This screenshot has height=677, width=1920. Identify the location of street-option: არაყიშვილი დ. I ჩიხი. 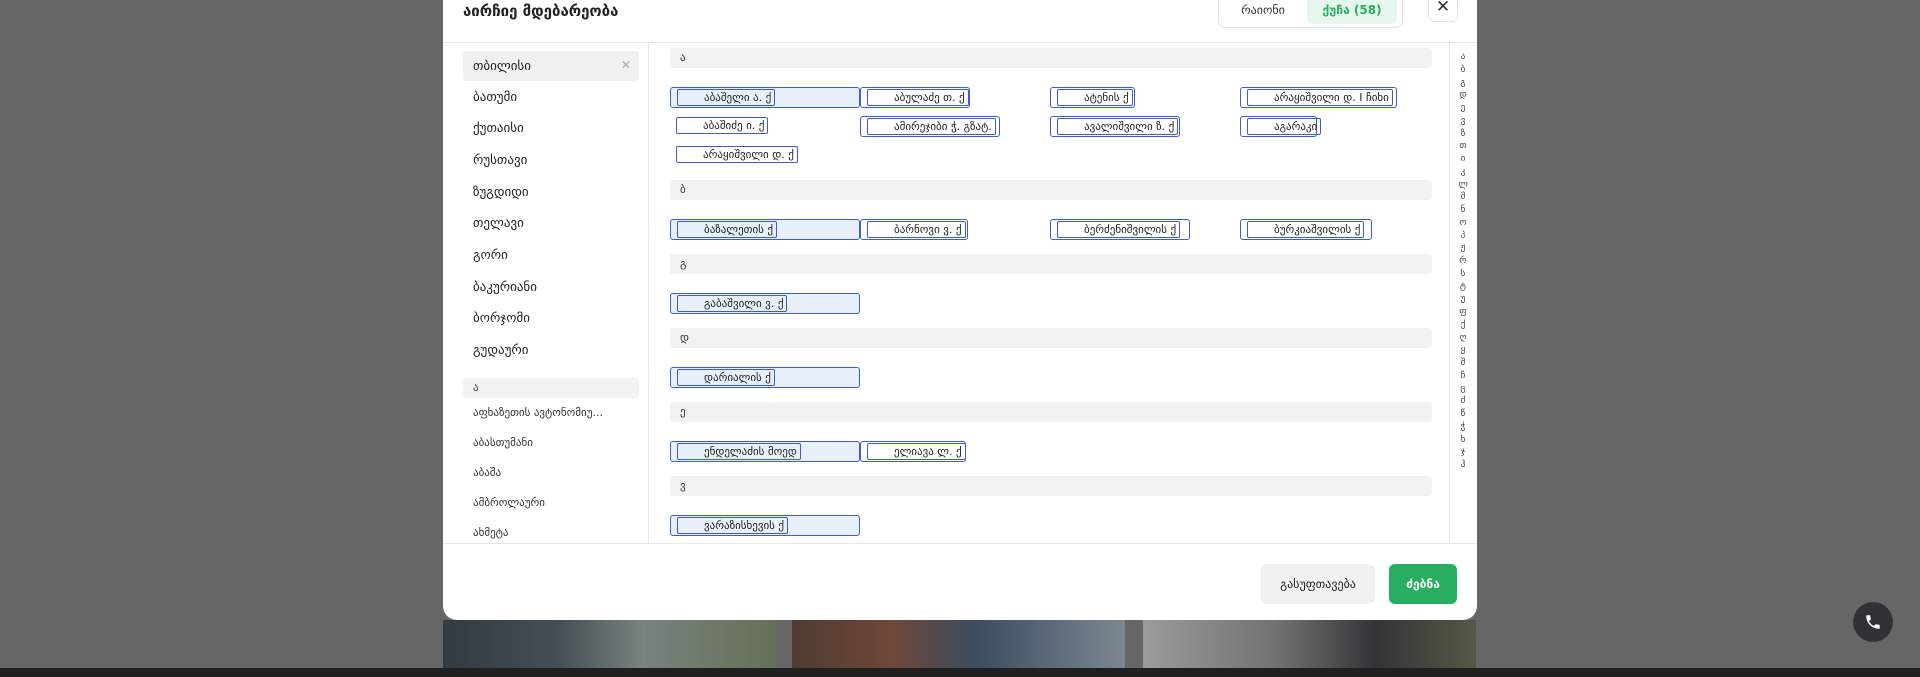
(1318, 97).